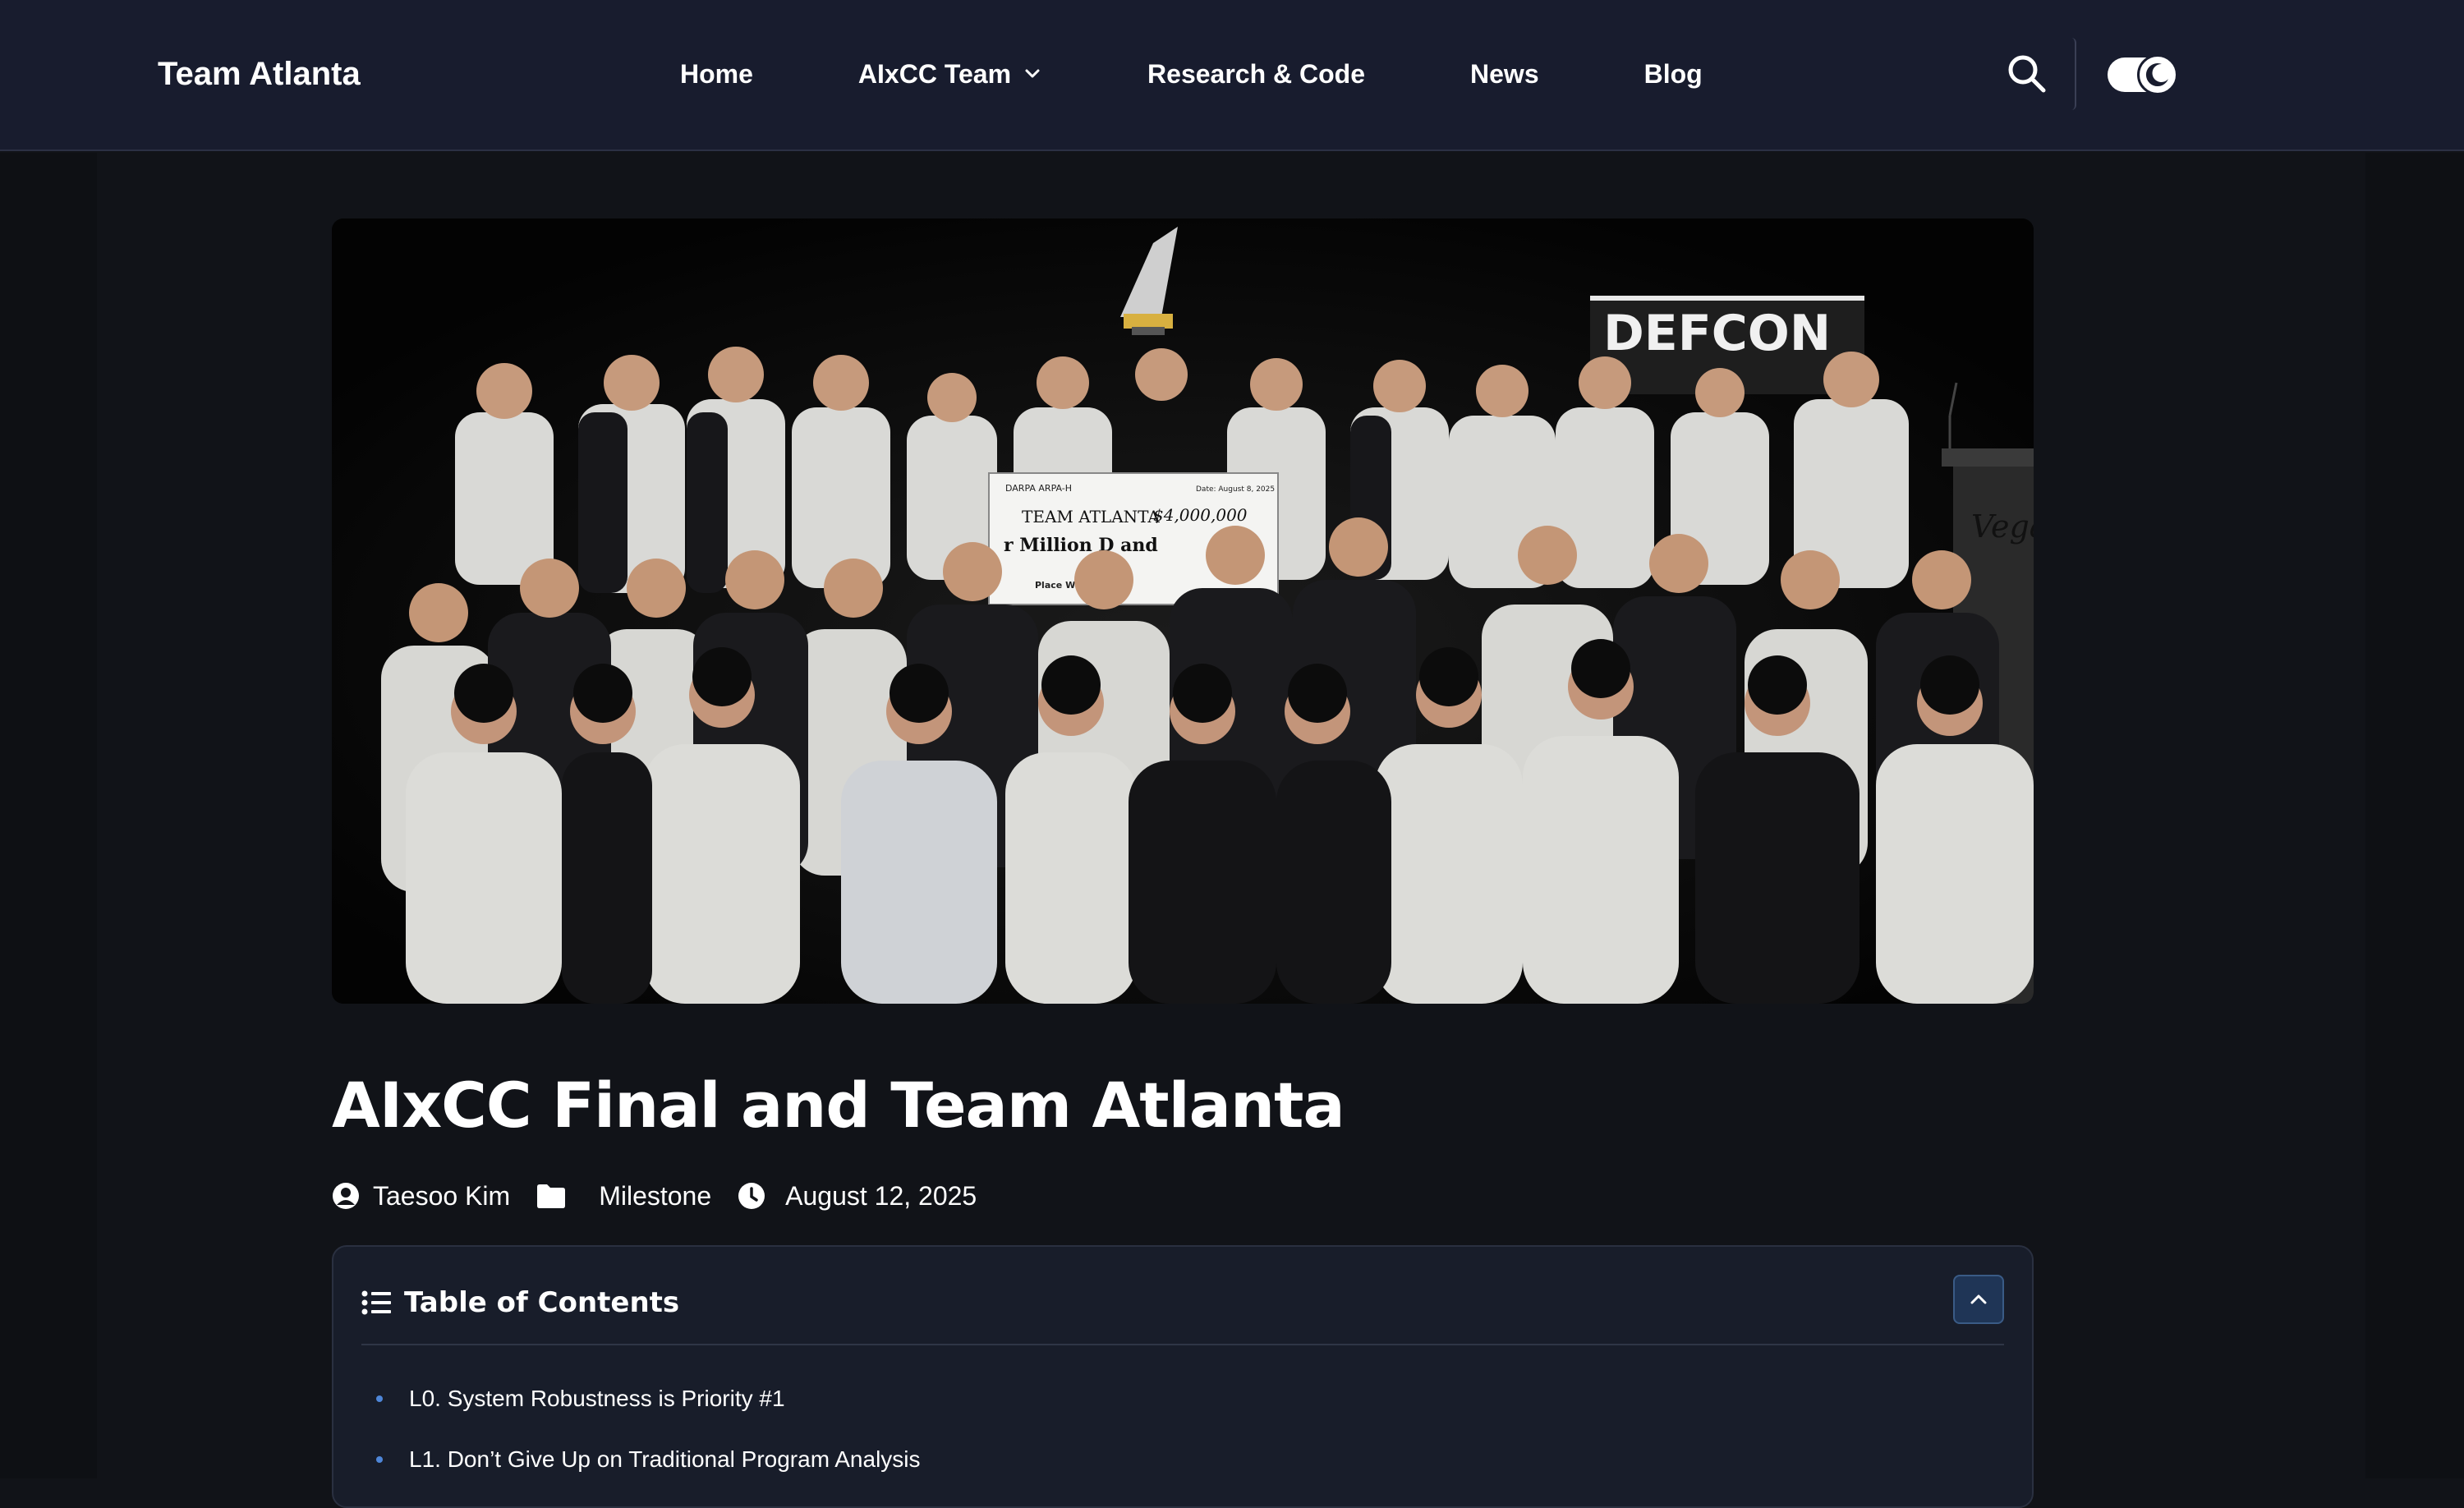 The height and width of the screenshot is (1508, 2464). What do you see at coordinates (1235, 489) in the screenshot?
I see `check-date: Date: August 8, 2025` at bounding box center [1235, 489].